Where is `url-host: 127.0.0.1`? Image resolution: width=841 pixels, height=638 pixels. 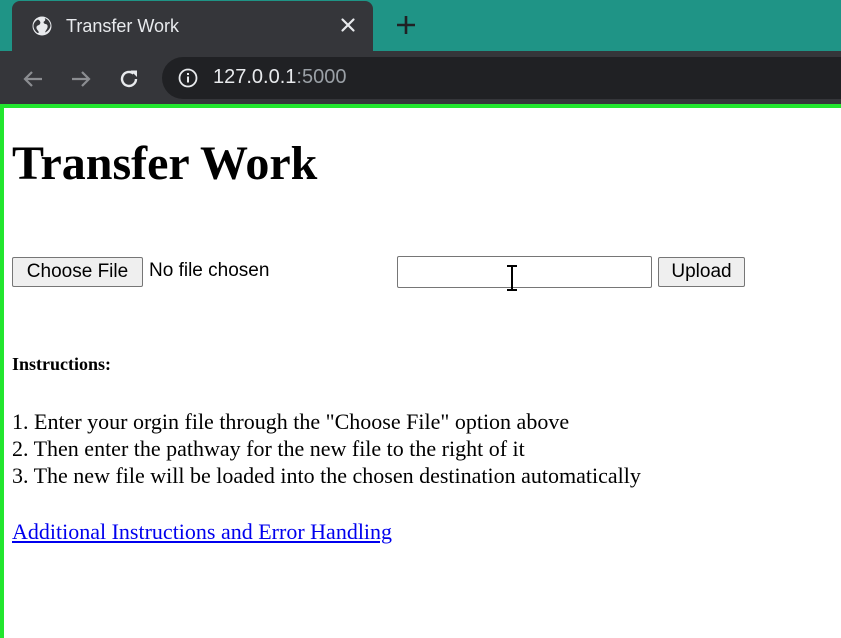 url-host: 127.0.0.1 is located at coordinates (255, 77).